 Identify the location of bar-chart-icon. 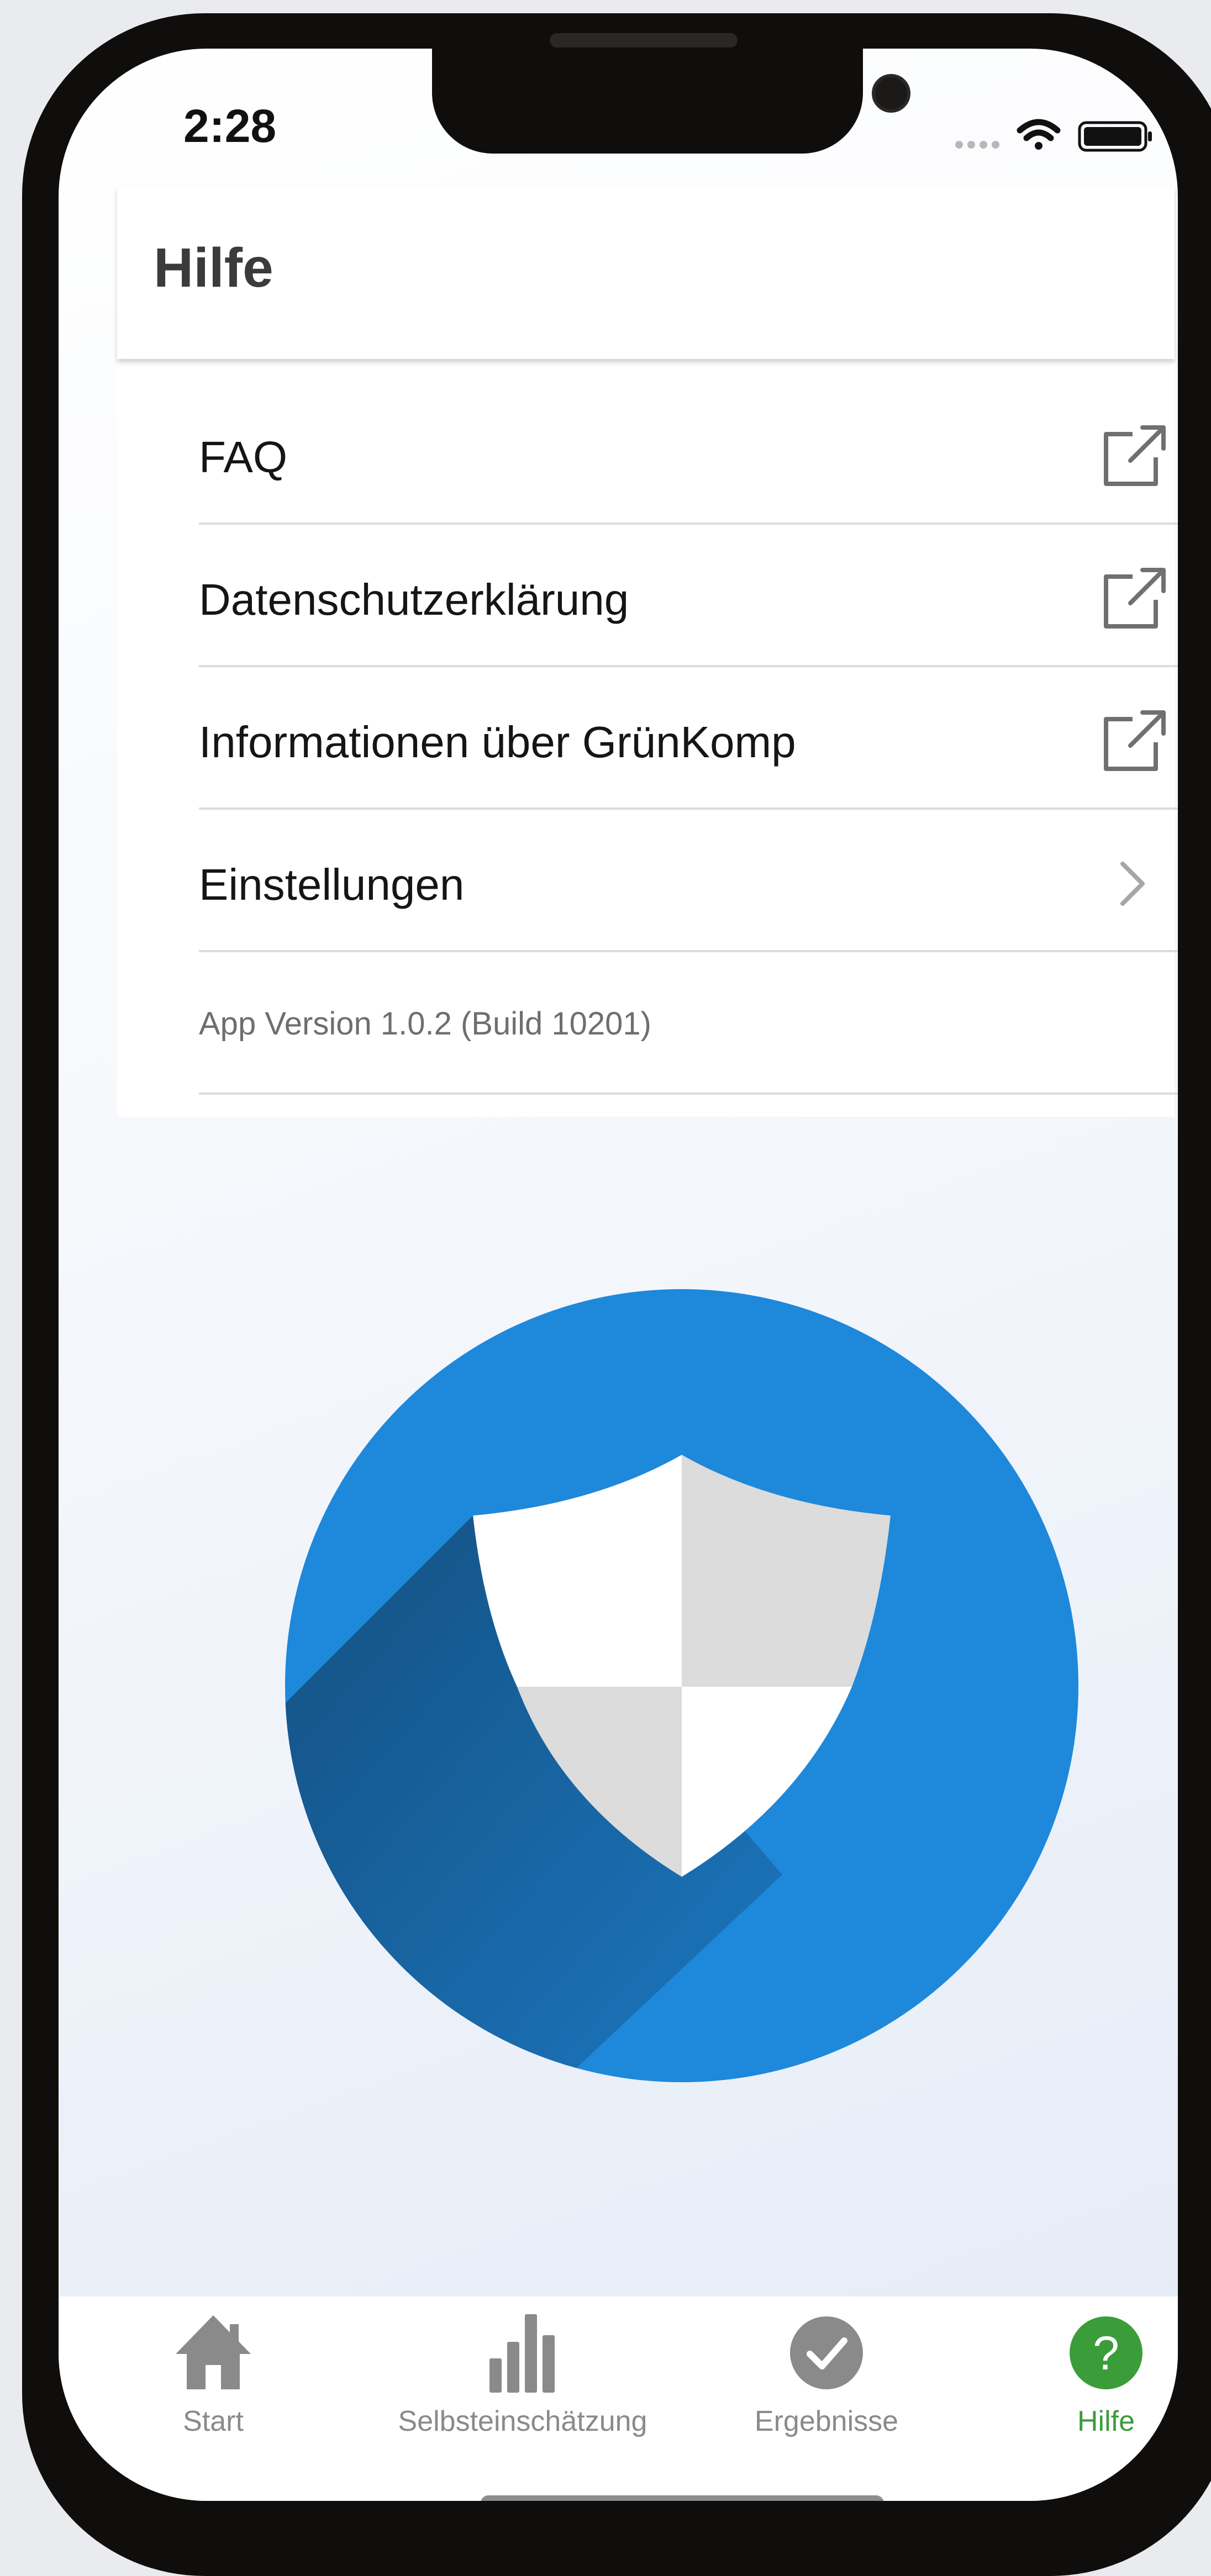
(522, 2353).